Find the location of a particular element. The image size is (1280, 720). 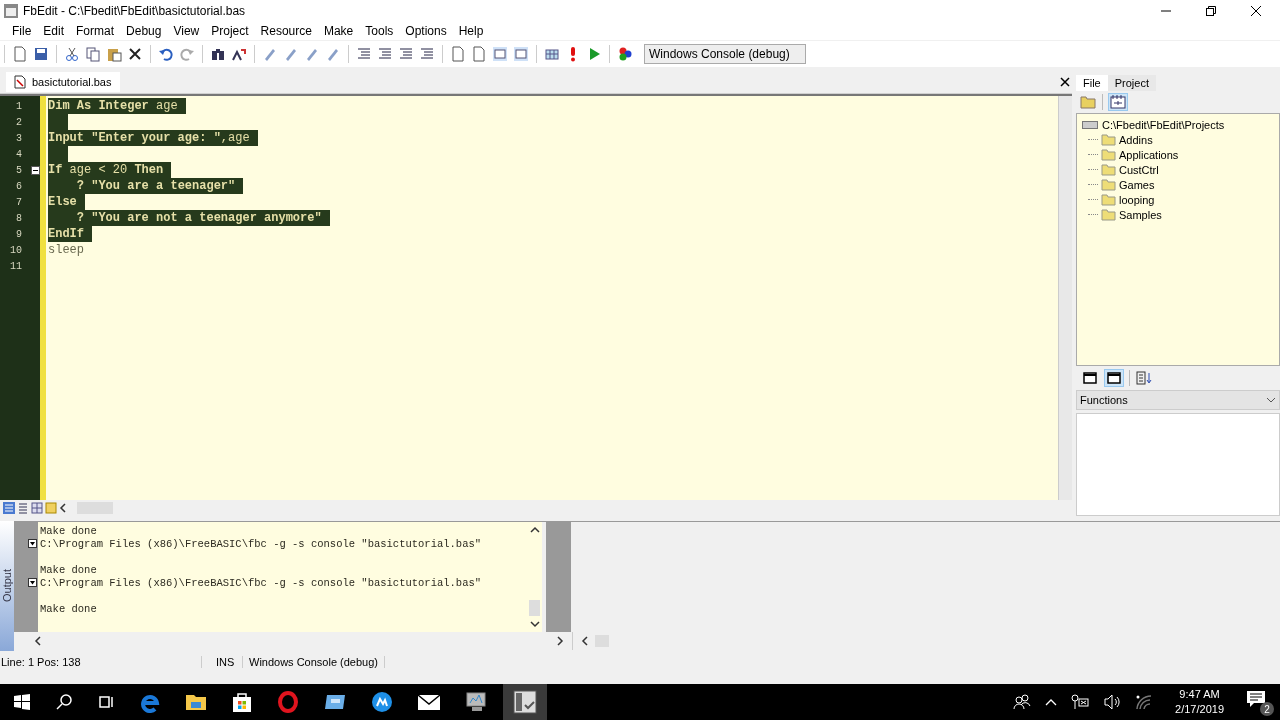

menu-item: Resource is located at coordinates (287, 31).